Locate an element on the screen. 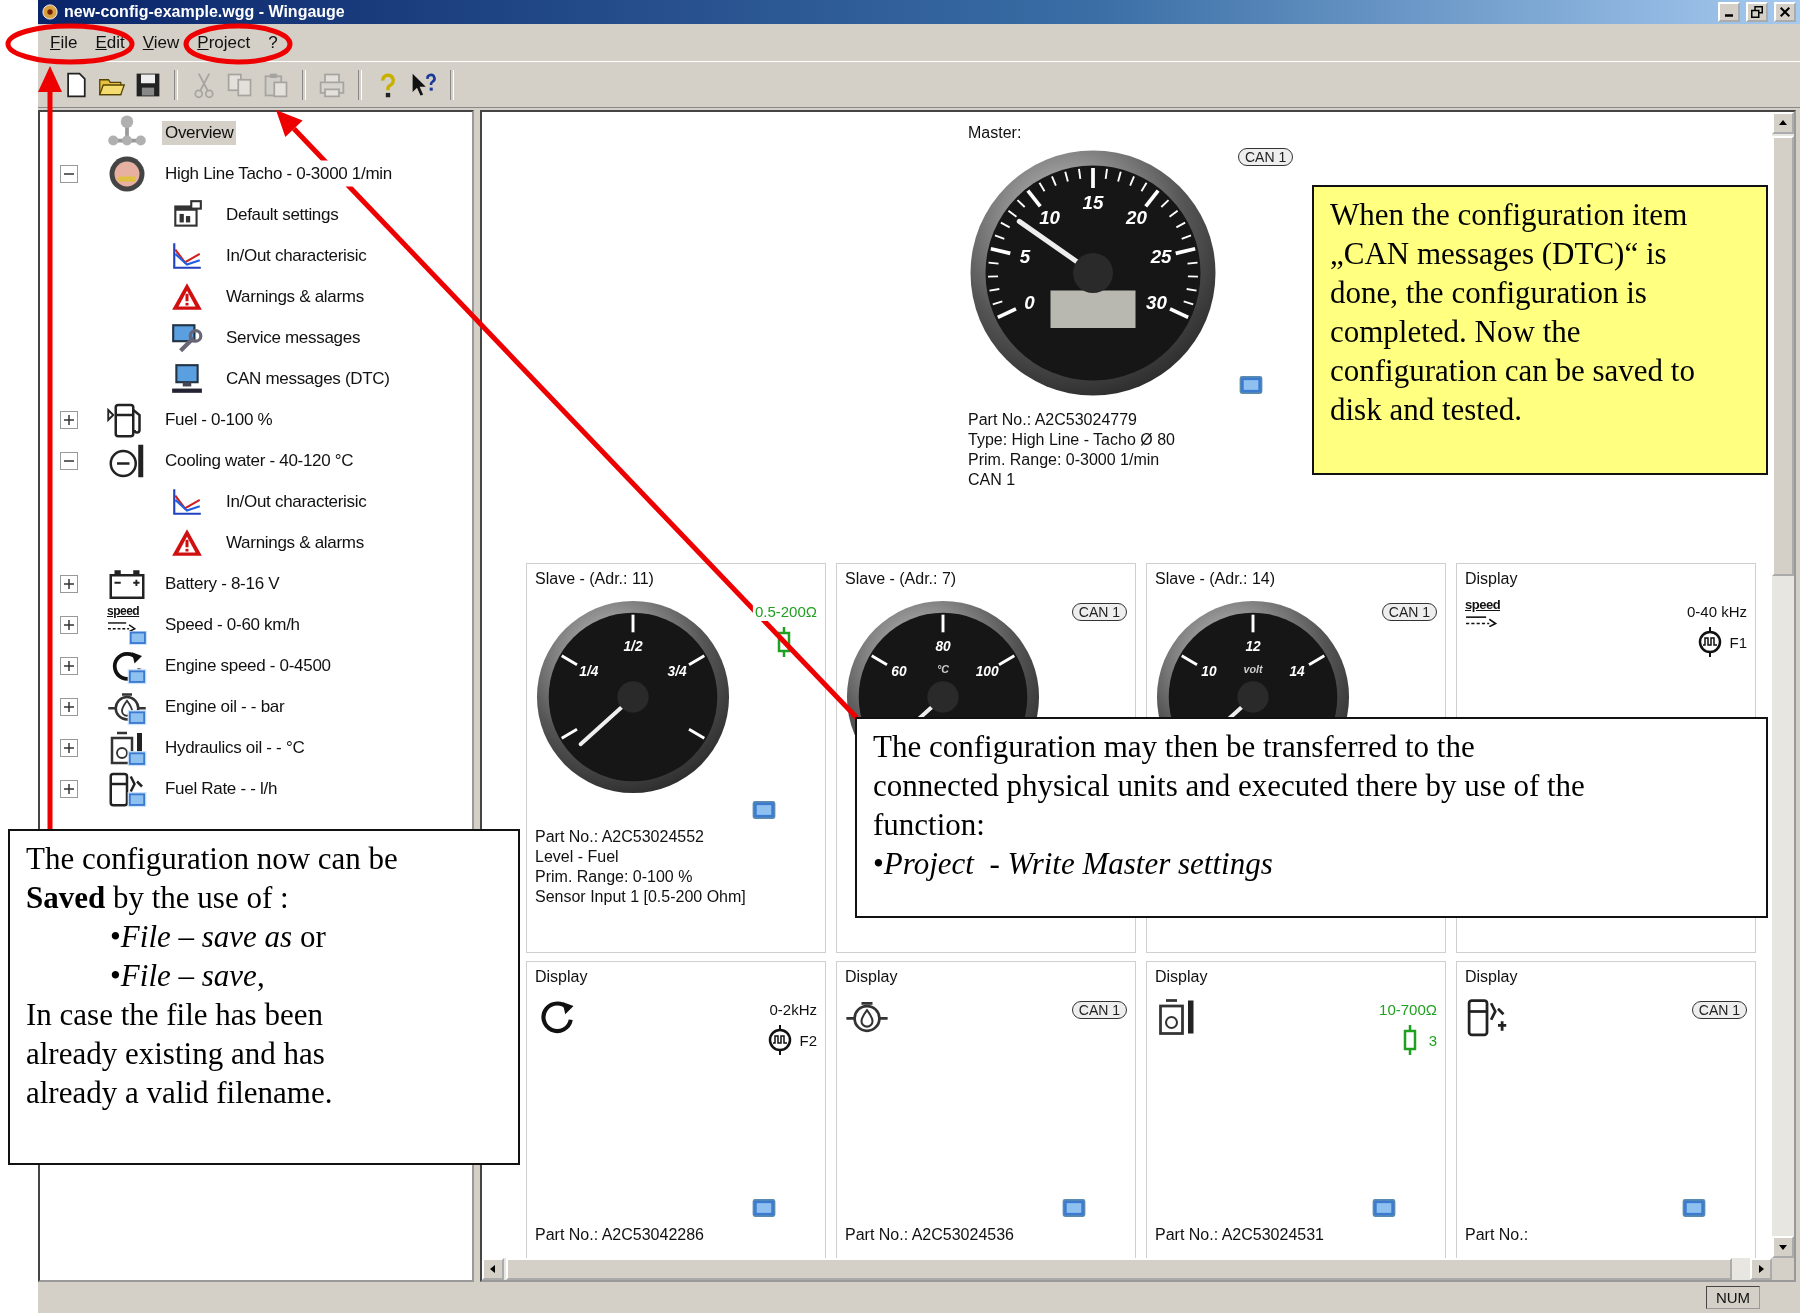 The width and height of the screenshot is (1800, 1313). tree-item: High Line Tacho - 0-3000 1/min is located at coordinates (278, 173).